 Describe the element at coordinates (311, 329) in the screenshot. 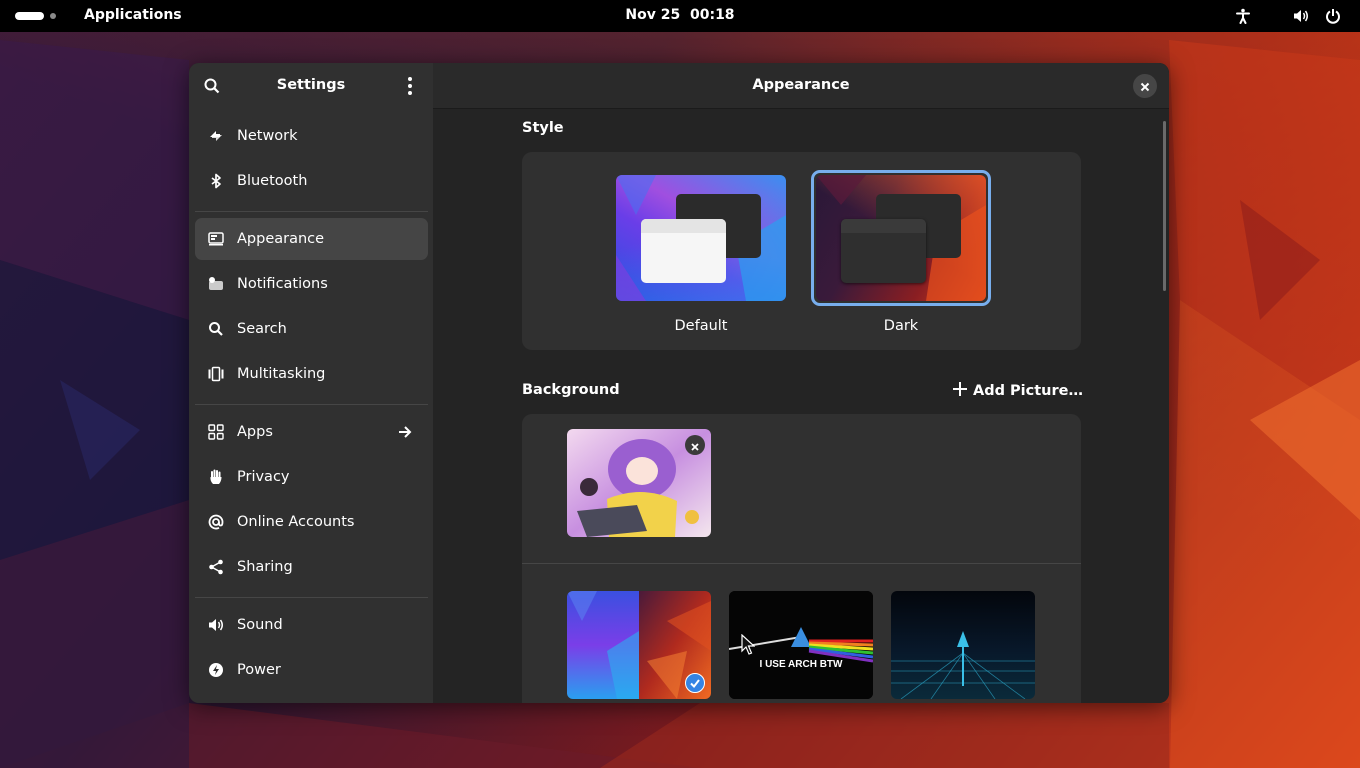

I see `sidebar-item-search: Search` at that location.